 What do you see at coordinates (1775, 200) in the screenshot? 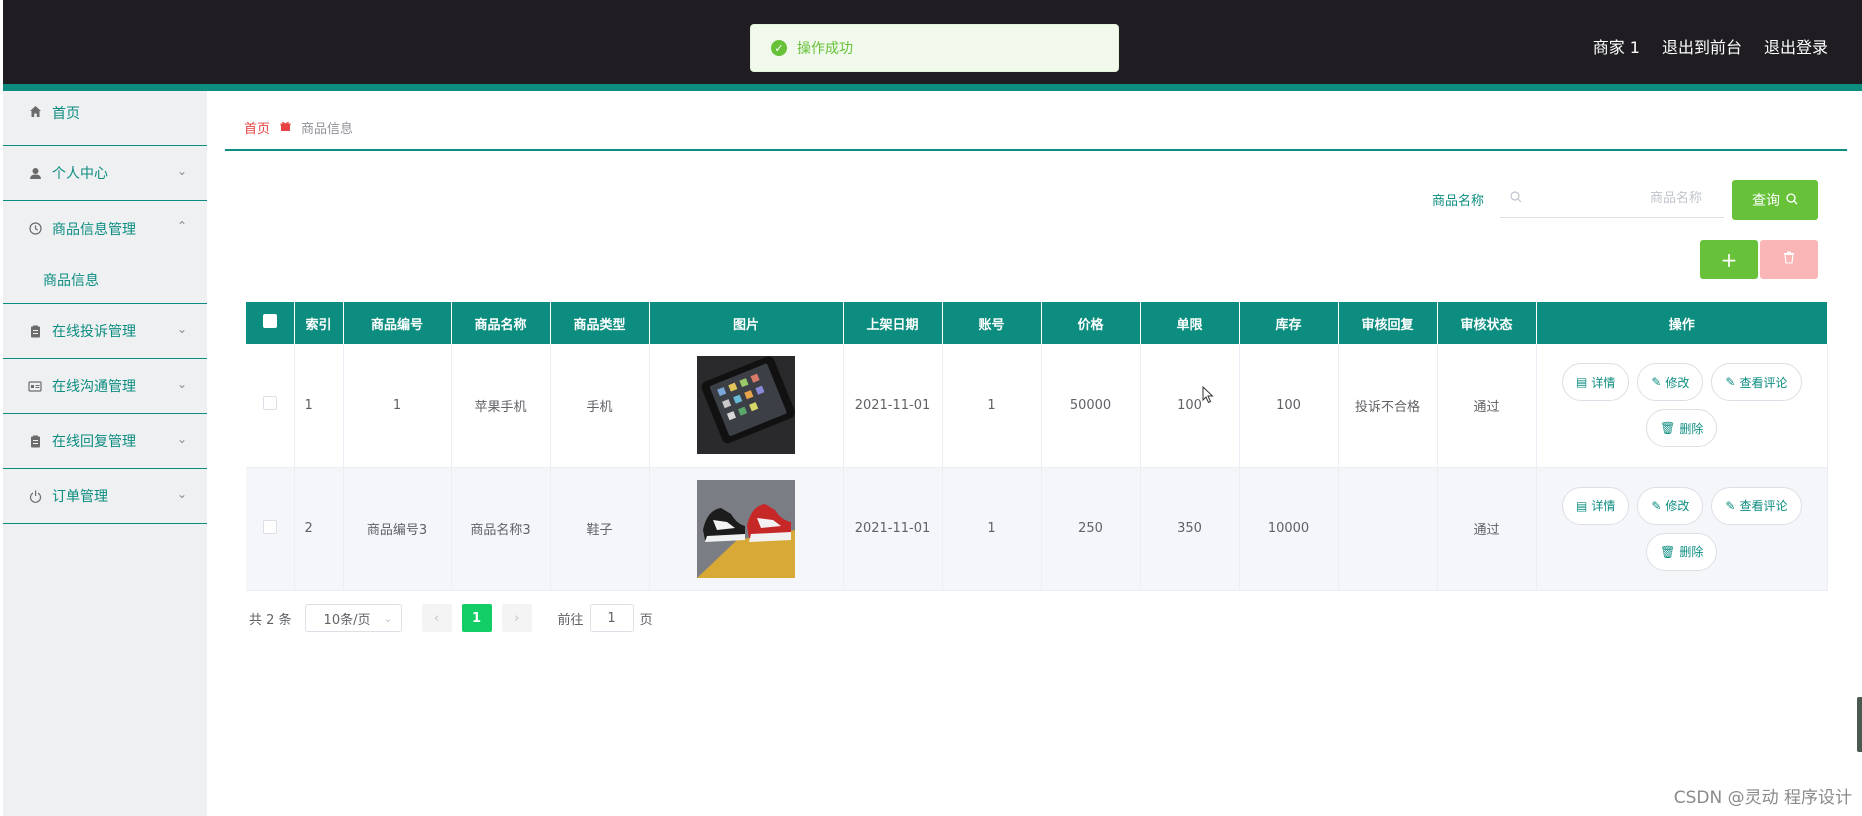
I see `query-button: 查询` at bounding box center [1775, 200].